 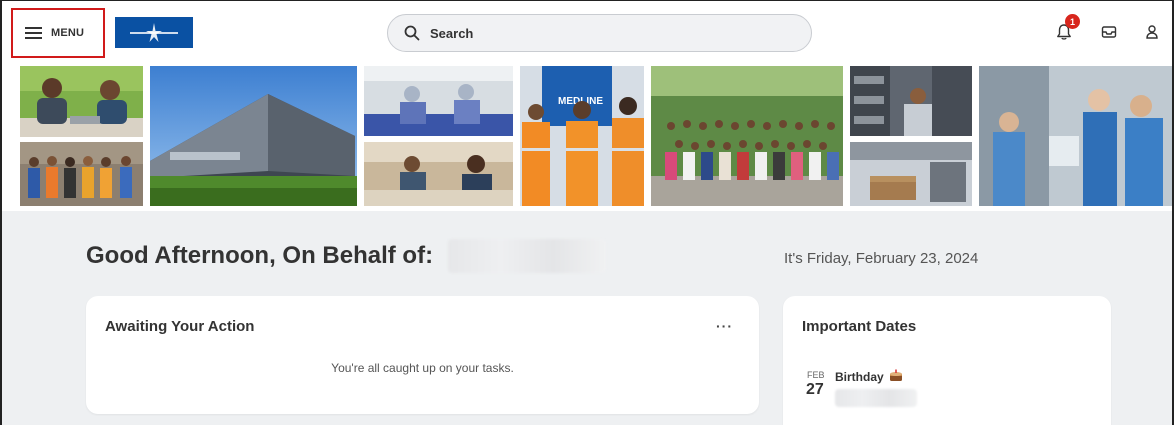 What do you see at coordinates (260, 255) in the screenshot?
I see `page-greeting: Good Afternoon, On Behalf of:` at bounding box center [260, 255].